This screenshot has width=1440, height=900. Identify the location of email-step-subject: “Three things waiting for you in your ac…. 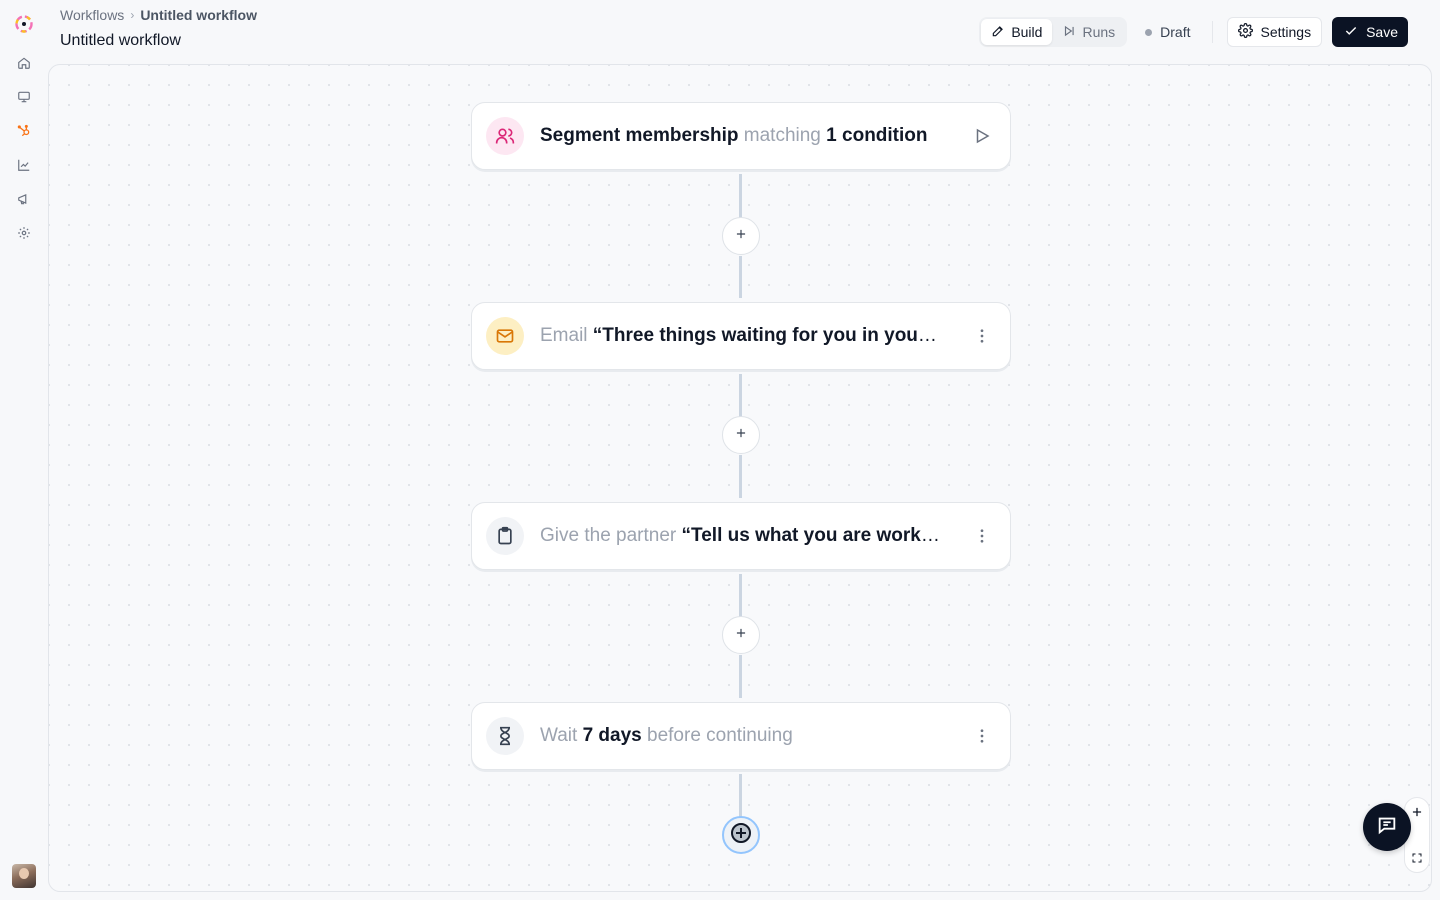
(768, 335).